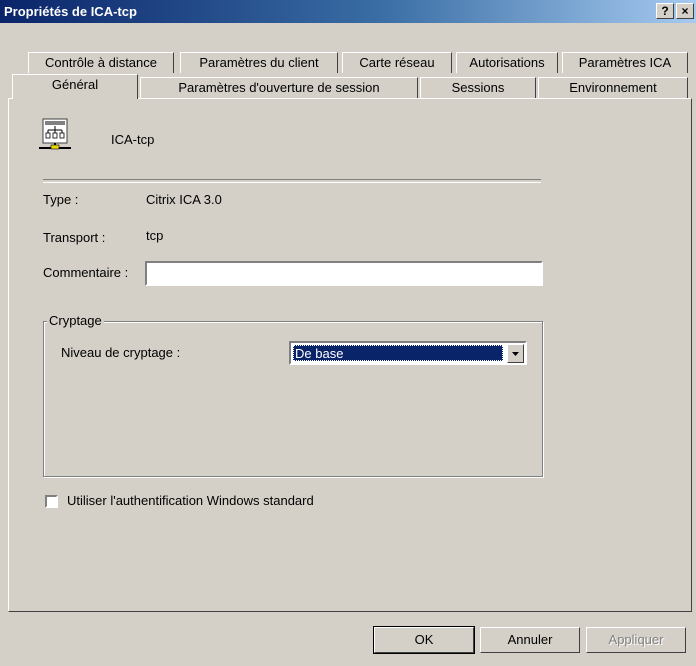  I want to click on tab-sessions: Sessions, so click(478, 87).